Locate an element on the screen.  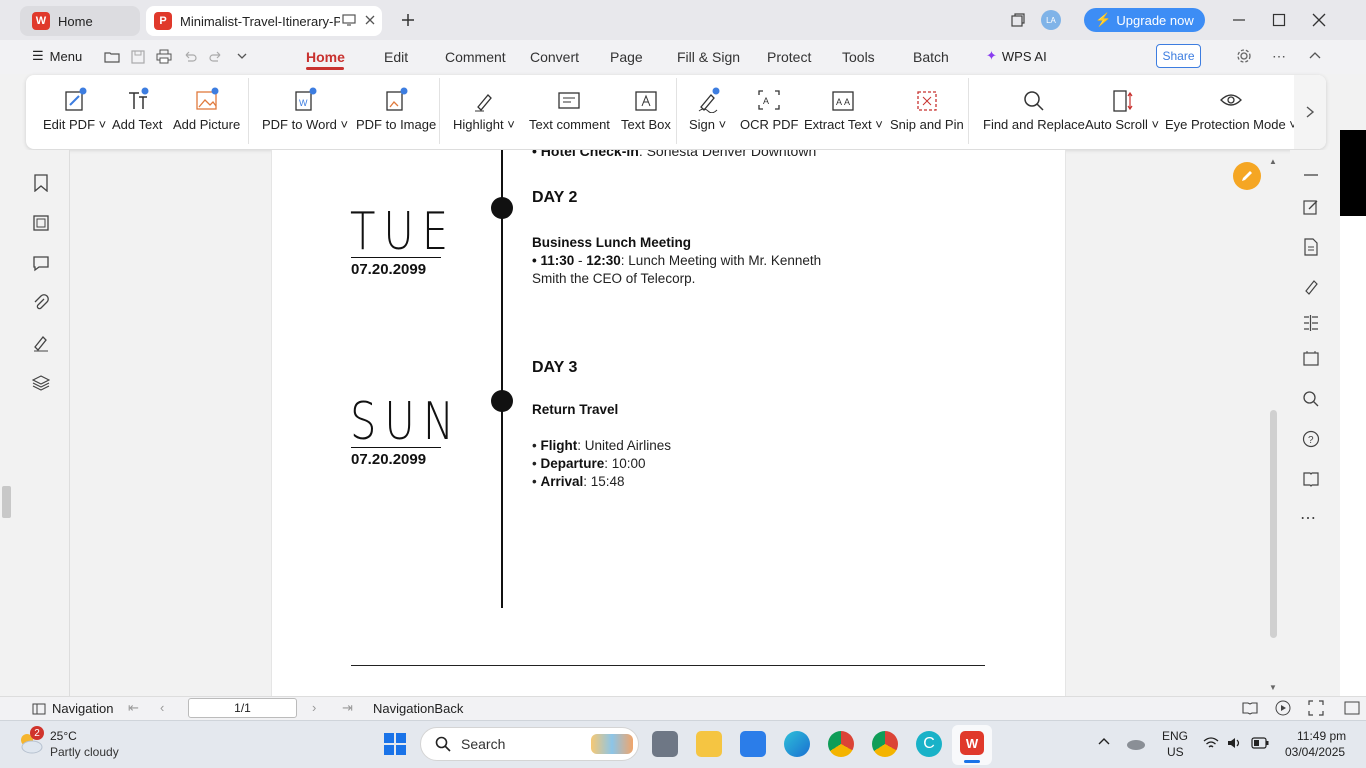
sign-pen-icon is located at coordinates (1311, 287).